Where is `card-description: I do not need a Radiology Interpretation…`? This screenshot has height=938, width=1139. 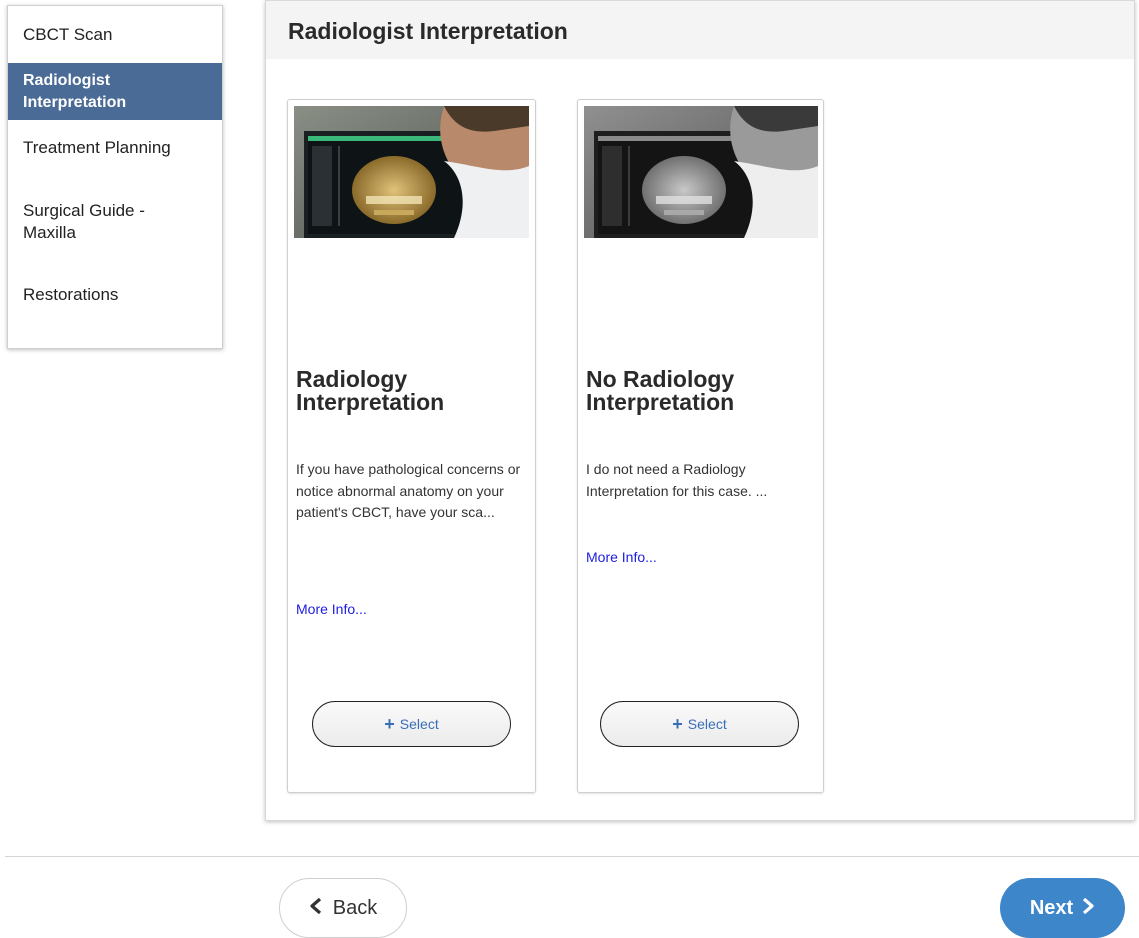
card-description: I do not need a Radiology Interpretation… is located at coordinates (677, 480).